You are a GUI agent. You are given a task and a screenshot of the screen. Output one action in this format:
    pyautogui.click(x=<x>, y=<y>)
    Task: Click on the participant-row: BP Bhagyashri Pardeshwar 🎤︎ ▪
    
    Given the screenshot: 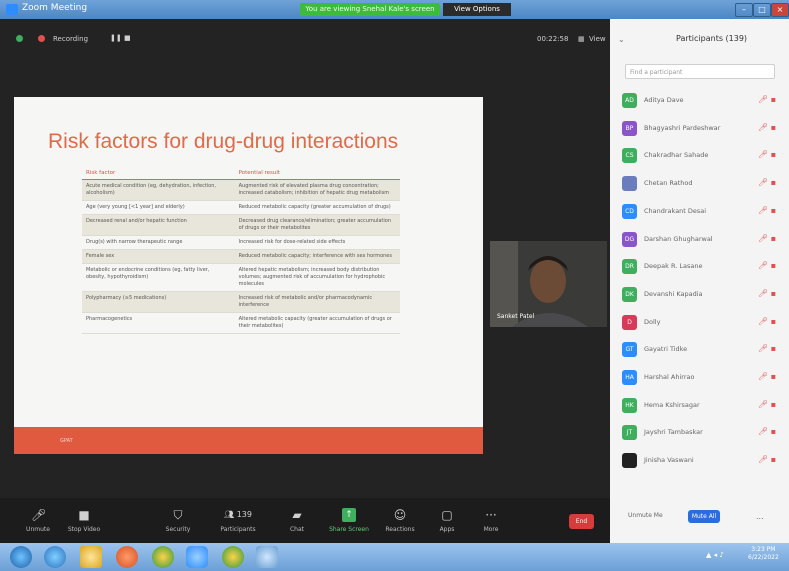 What is the action you would take?
    pyautogui.click(x=700, y=129)
    